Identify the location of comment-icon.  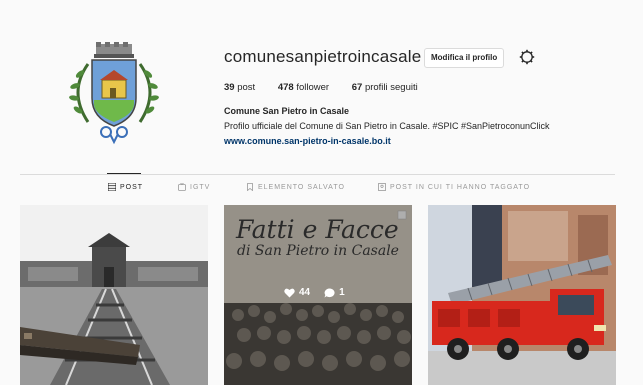
(329, 292).